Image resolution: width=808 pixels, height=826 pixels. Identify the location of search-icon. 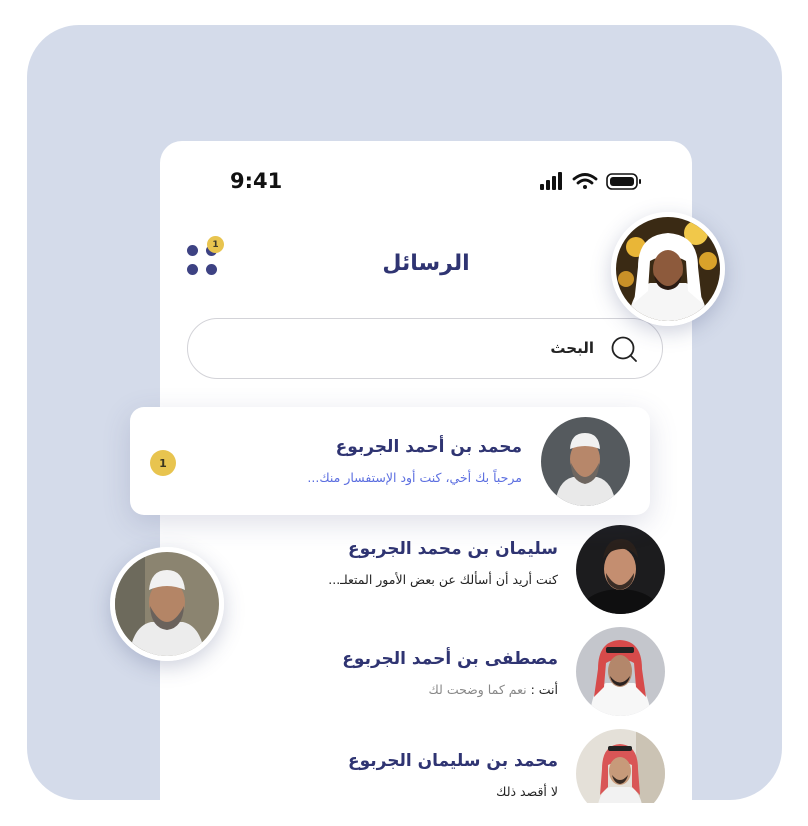
(624, 349).